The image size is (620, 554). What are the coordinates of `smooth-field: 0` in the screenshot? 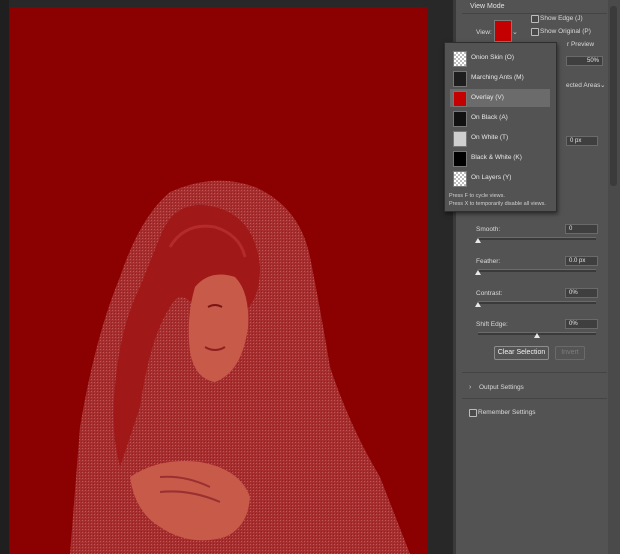 It's located at (581, 229).